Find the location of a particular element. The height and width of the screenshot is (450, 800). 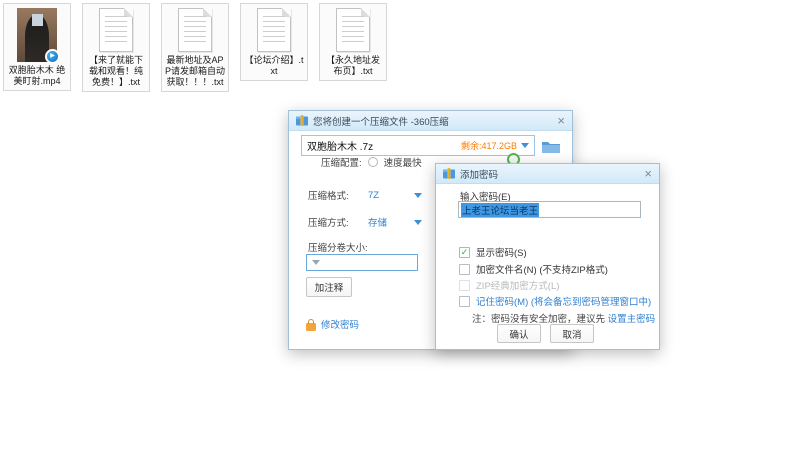

method-value: 存储 is located at coordinates (378, 223).